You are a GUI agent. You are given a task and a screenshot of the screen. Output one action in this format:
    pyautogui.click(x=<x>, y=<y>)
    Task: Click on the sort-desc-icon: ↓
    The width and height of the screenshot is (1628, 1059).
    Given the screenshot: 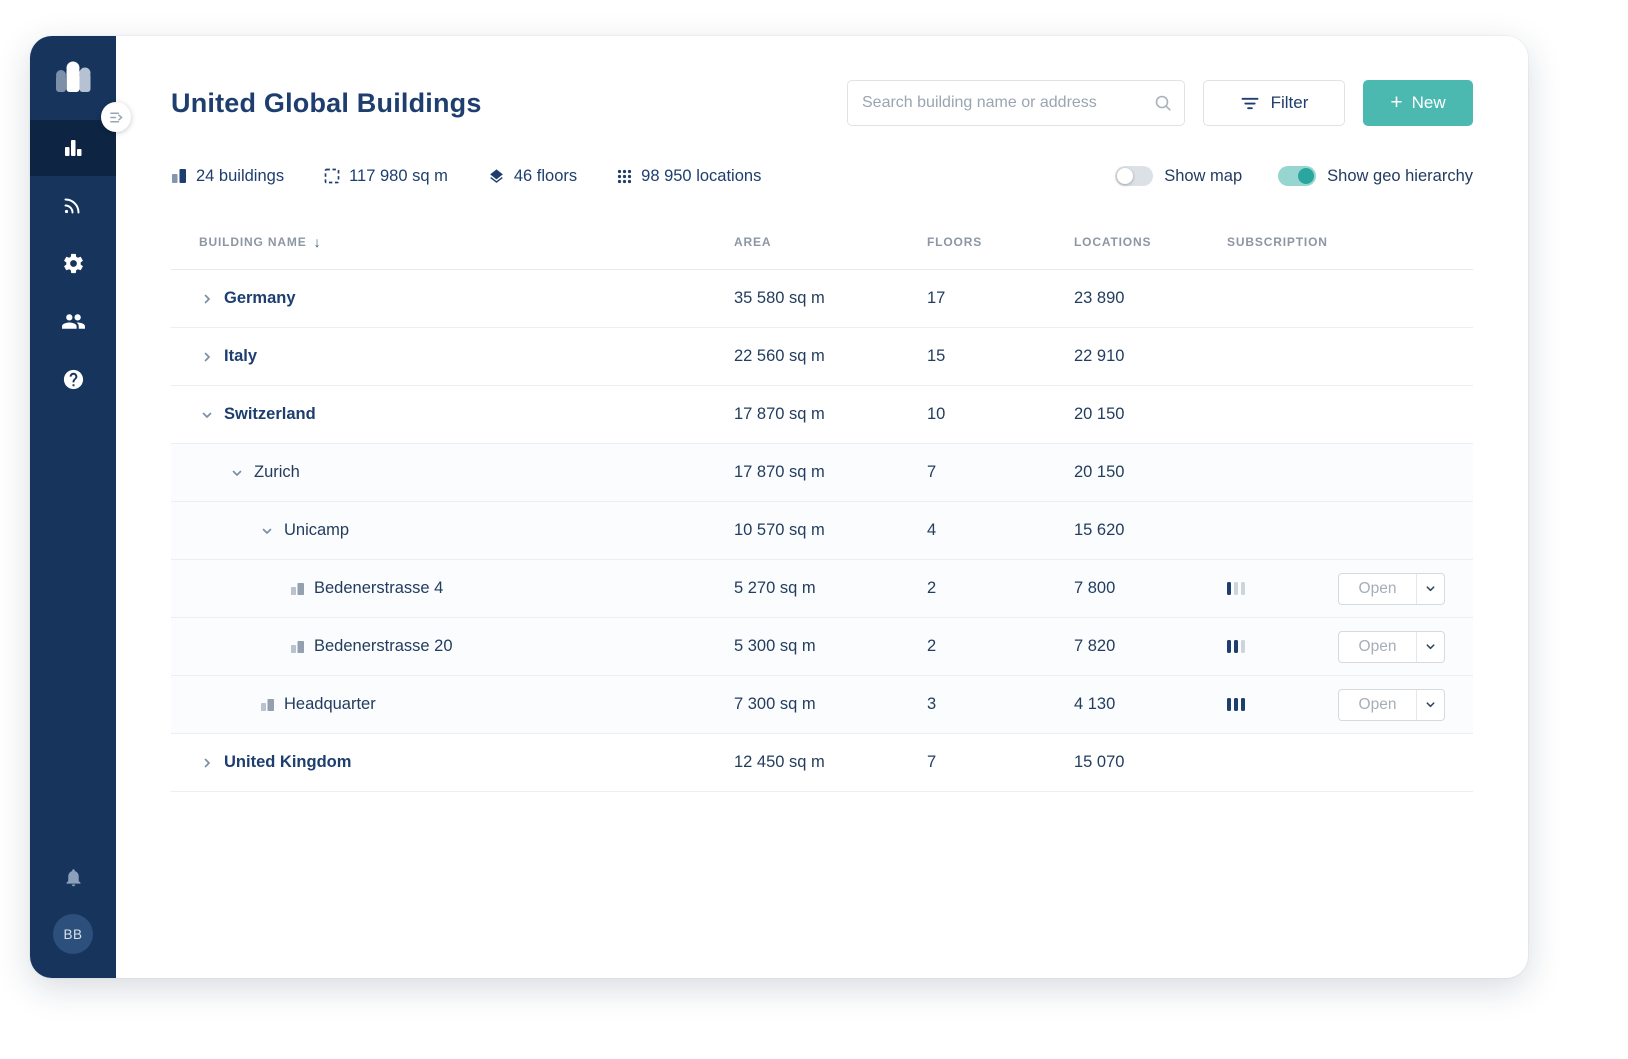 What is the action you would take?
    pyautogui.click(x=318, y=242)
    